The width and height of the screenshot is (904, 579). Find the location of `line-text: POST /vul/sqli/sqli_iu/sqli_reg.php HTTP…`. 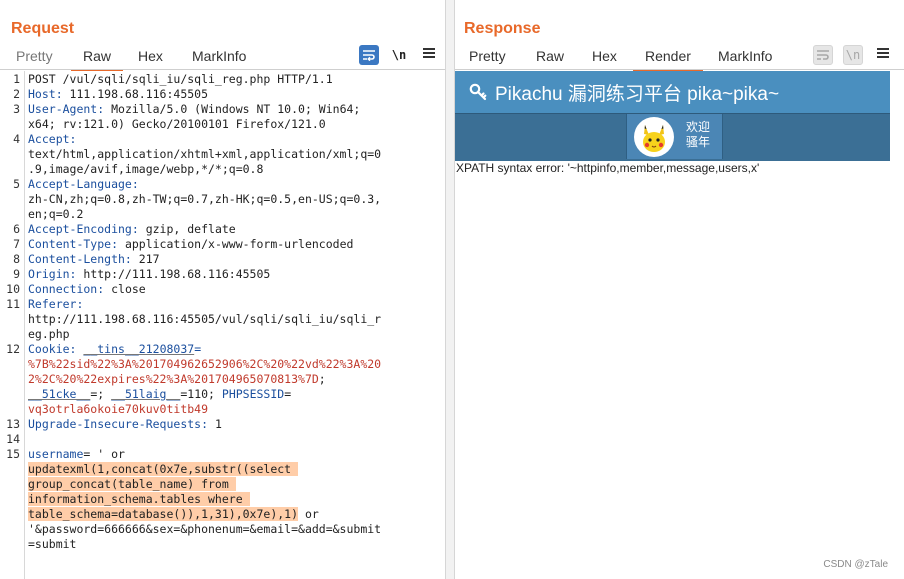

line-text: POST /vul/sqli/sqli_iu/sqli_reg.php HTTP… is located at coordinates (180, 79).